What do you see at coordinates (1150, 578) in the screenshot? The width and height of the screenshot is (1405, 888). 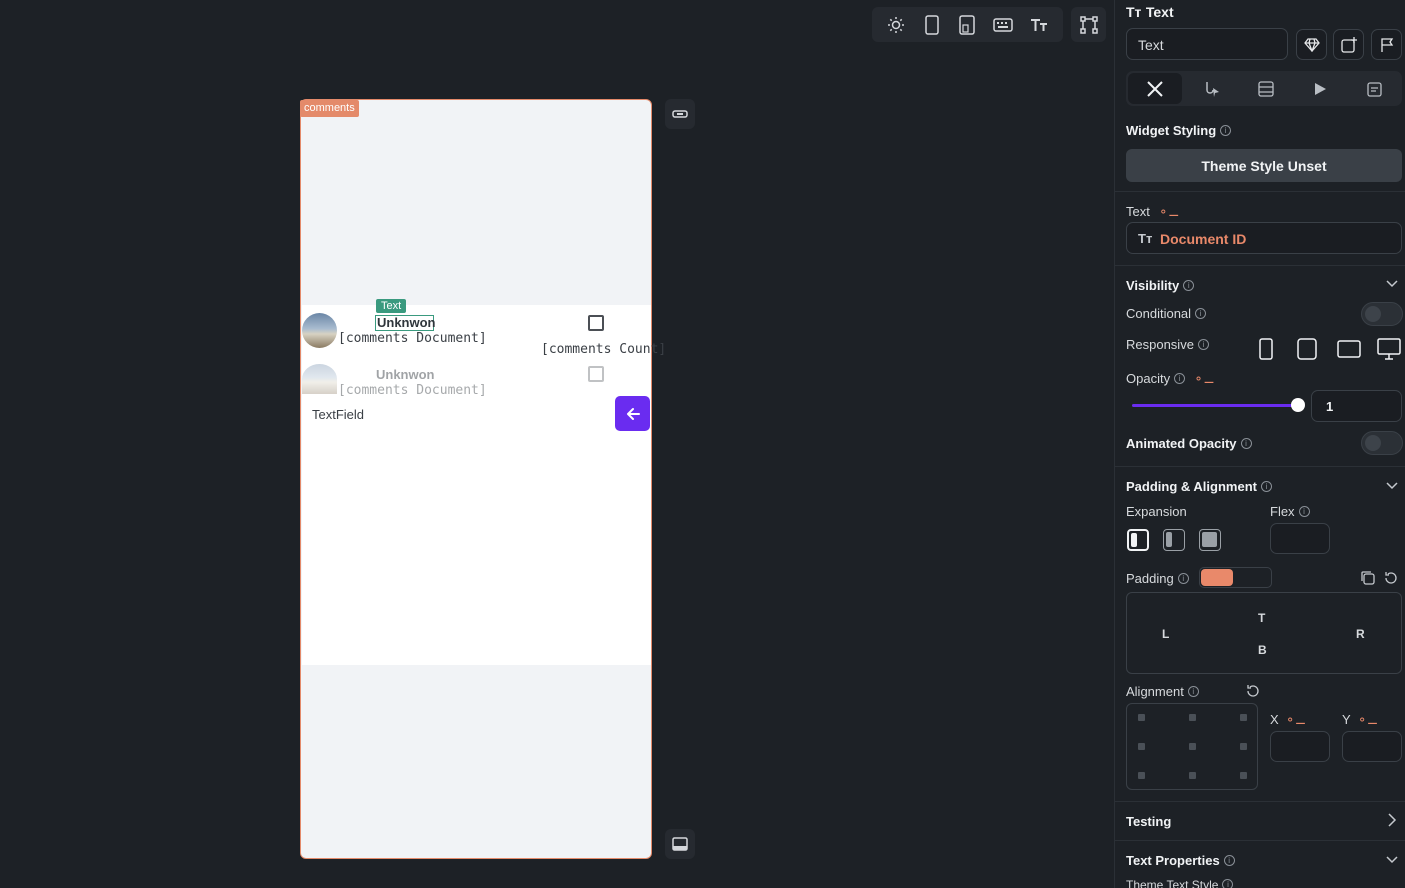 I see `padding-label: Padding` at bounding box center [1150, 578].